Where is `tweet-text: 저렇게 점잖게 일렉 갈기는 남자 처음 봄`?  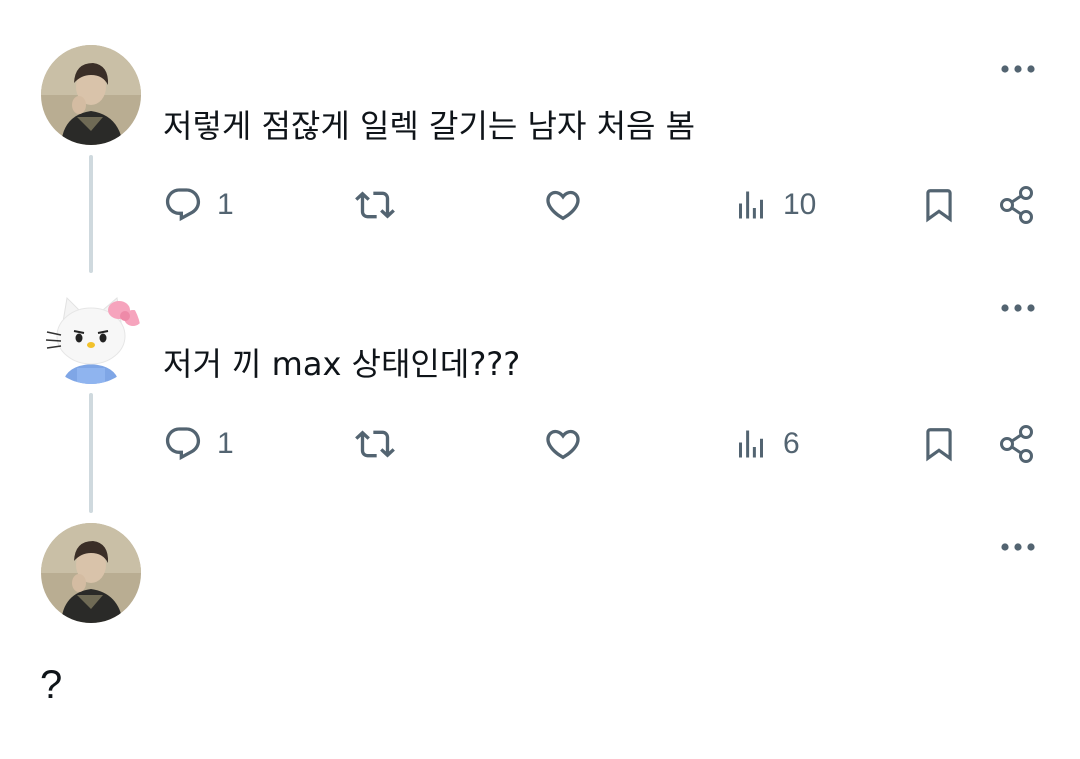 tweet-text: 저렇게 점잖게 일렉 갈기는 남자 처음 봄 is located at coordinates (429, 126).